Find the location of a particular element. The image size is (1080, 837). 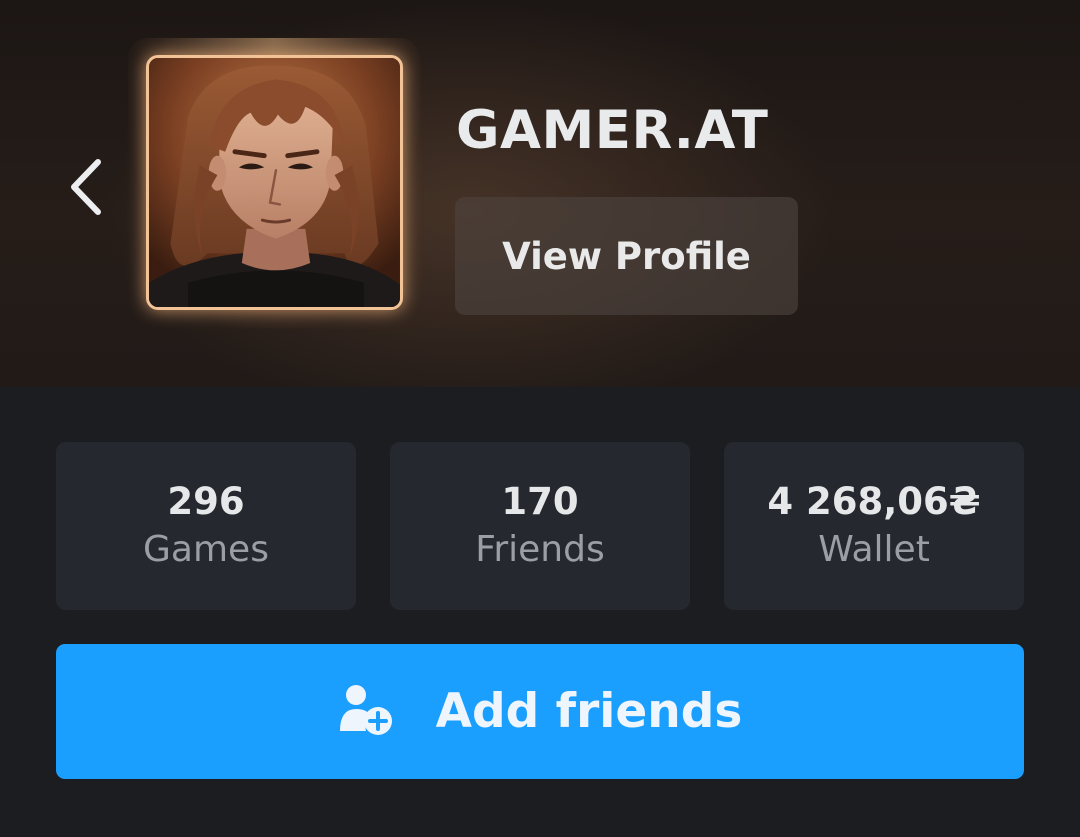

stat-wallet-label: Wallet is located at coordinates (874, 549).